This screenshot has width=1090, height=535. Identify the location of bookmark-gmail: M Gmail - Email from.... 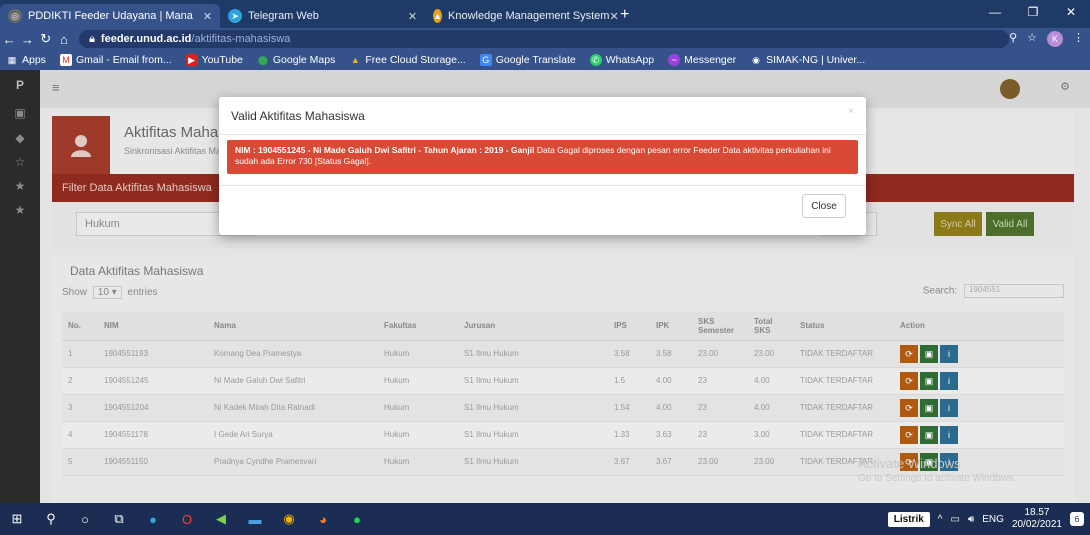
(115, 60).